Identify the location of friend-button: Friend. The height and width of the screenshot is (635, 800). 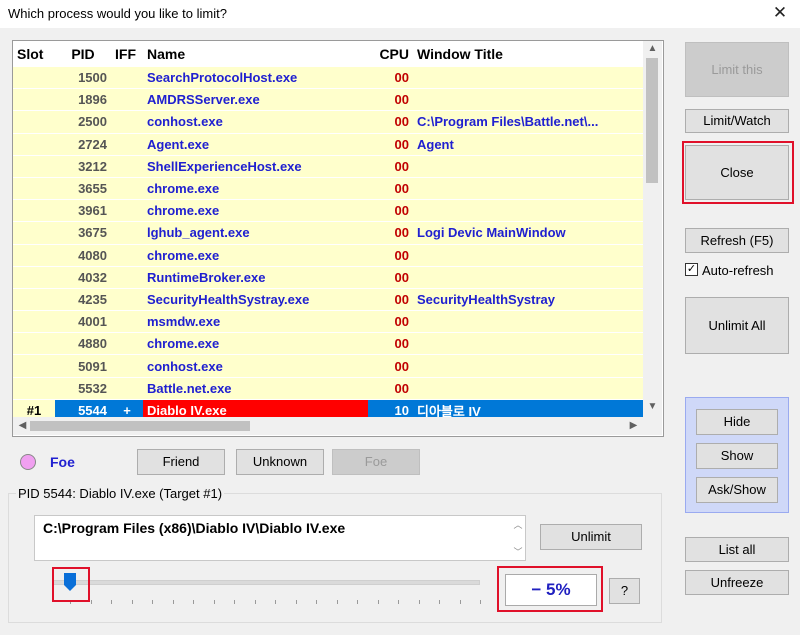
(181, 462).